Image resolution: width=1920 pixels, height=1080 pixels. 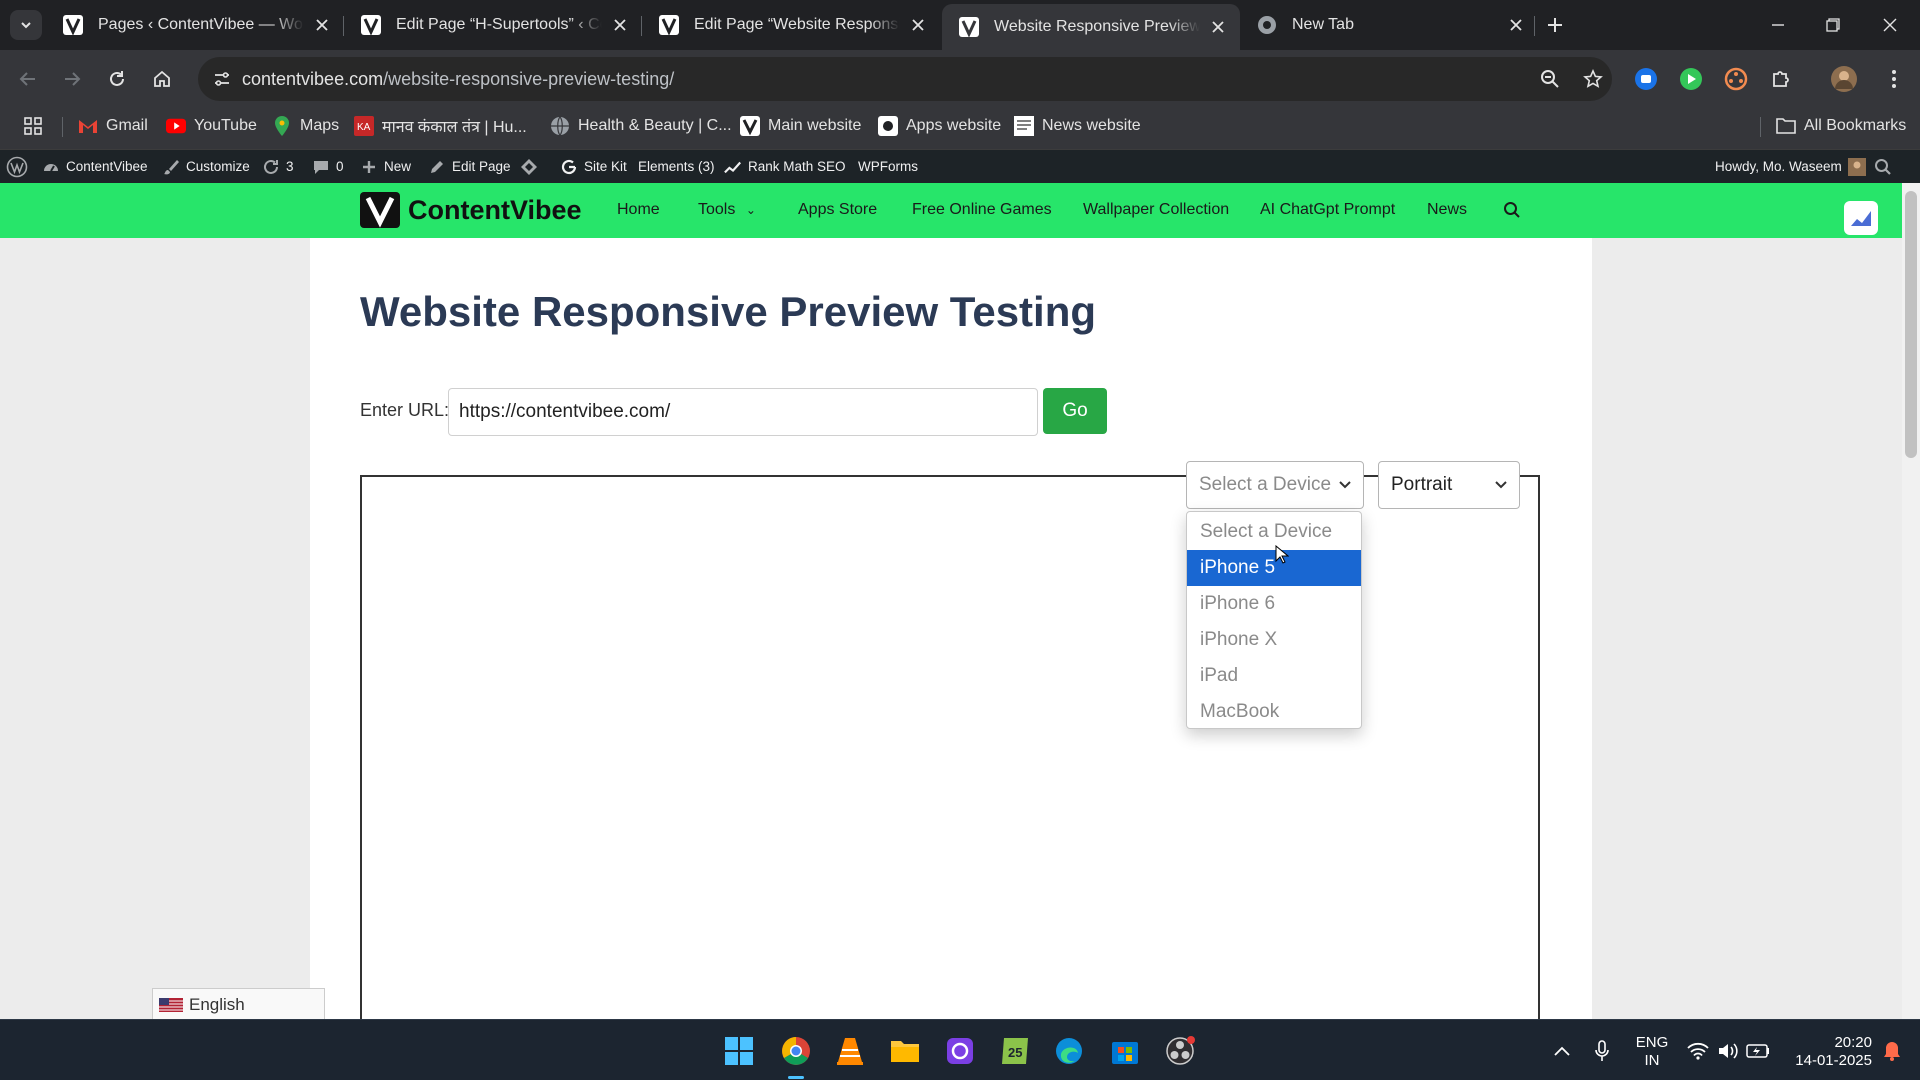 I want to click on browser-tab-2: Edit Page “H-Supertools” ‹ ContentVibee, so click(x=493, y=25).